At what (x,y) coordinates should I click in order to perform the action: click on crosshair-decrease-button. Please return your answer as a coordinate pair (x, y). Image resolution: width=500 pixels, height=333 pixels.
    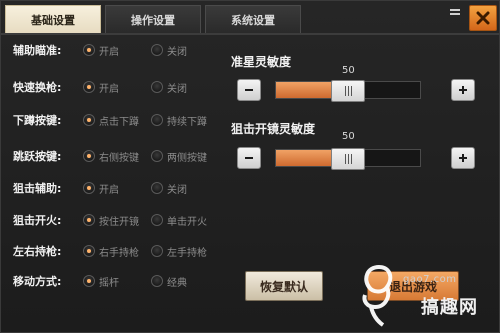
    Looking at the image, I should click on (249, 90).